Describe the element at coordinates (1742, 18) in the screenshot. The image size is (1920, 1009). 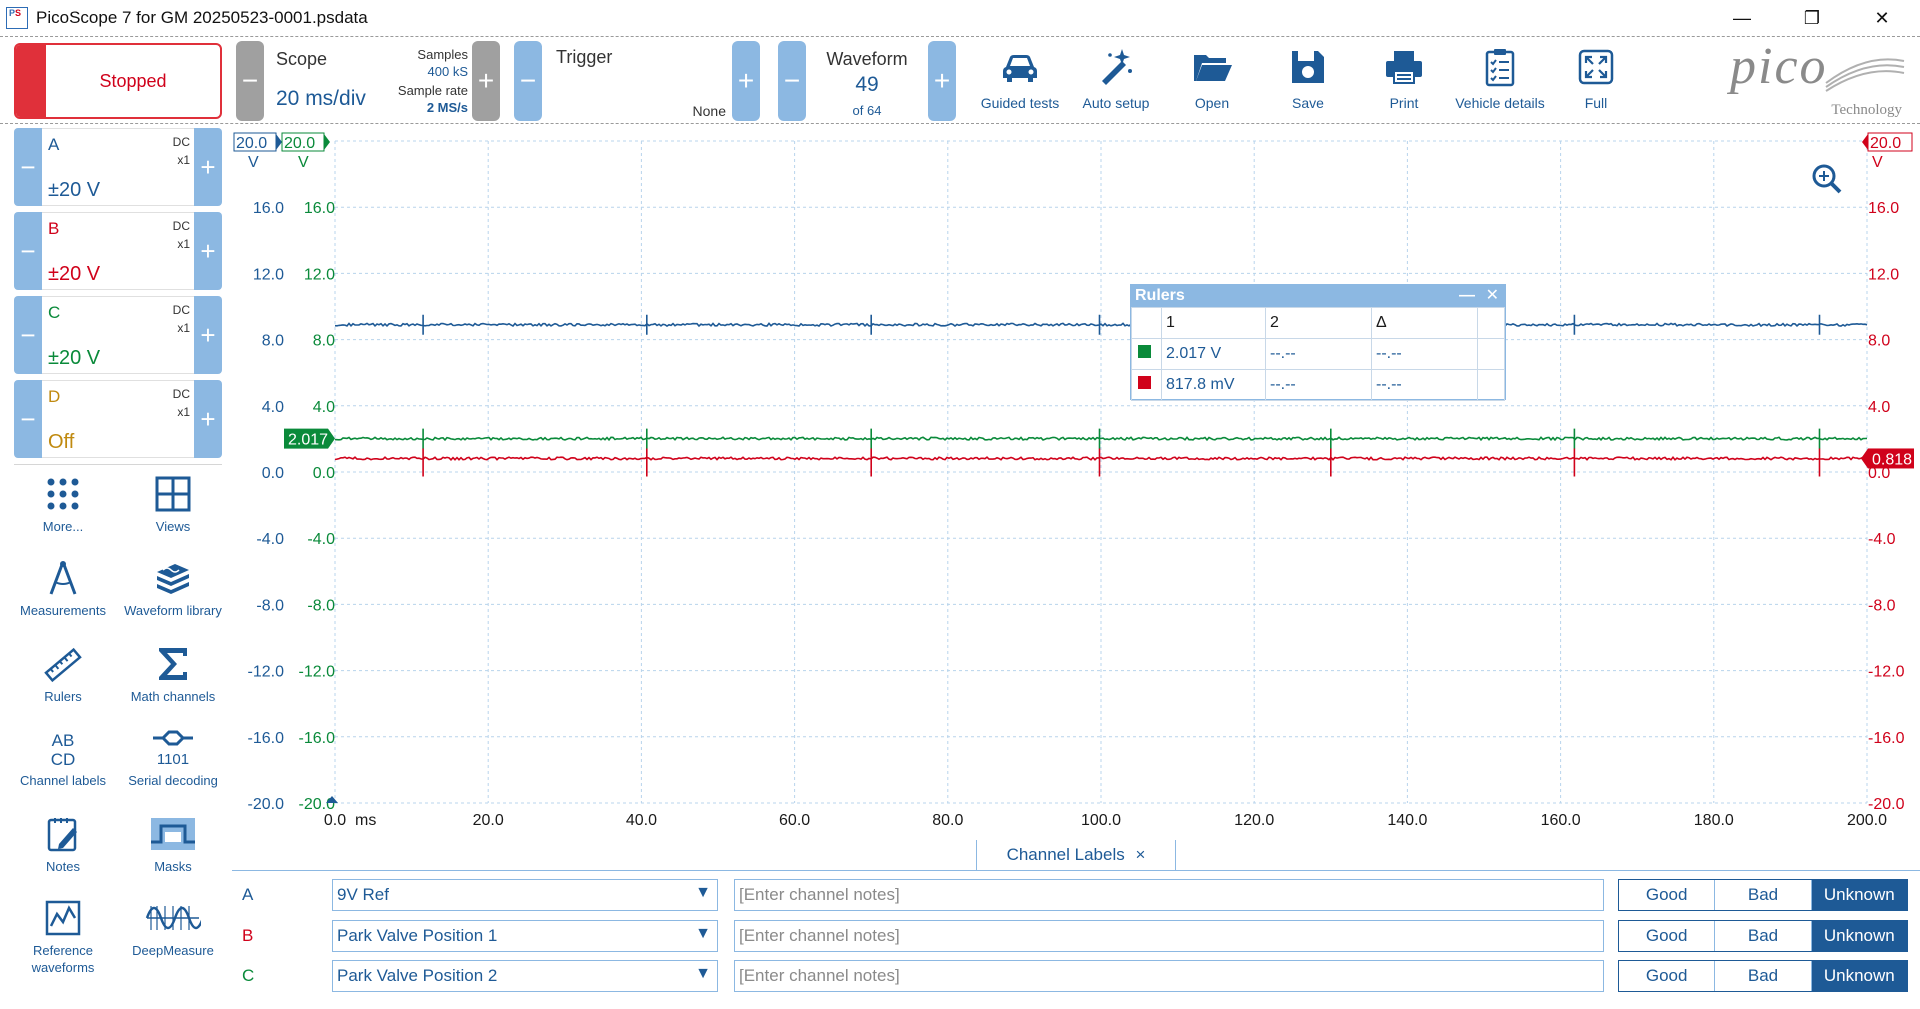
I see `minimize-button: —` at that location.